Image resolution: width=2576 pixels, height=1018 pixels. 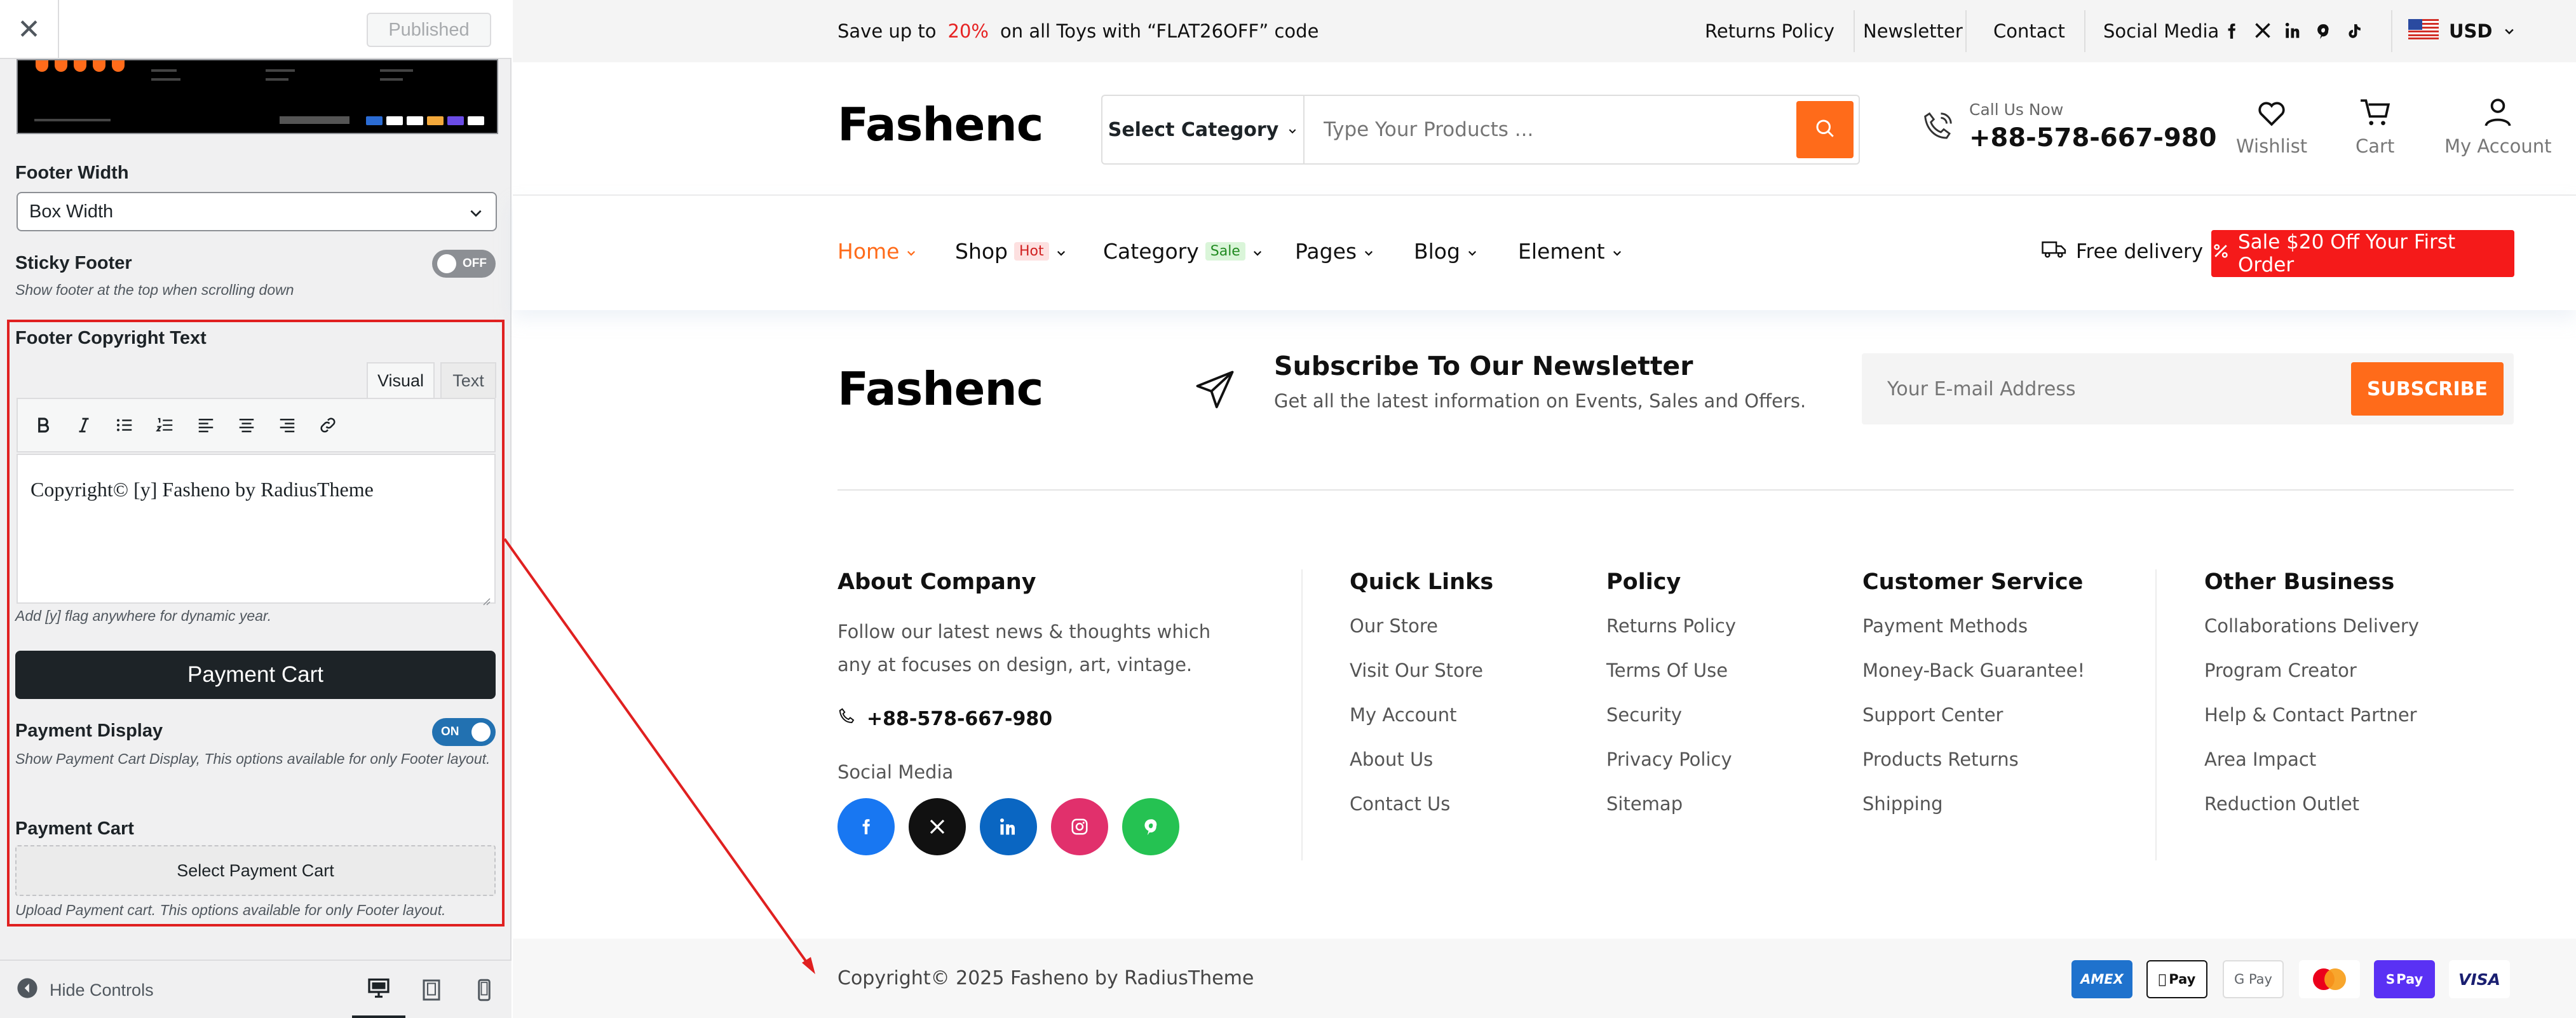 What do you see at coordinates (1938, 127) in the screenshot?
I see `phone-icon` at bounding box center [1938, 127].